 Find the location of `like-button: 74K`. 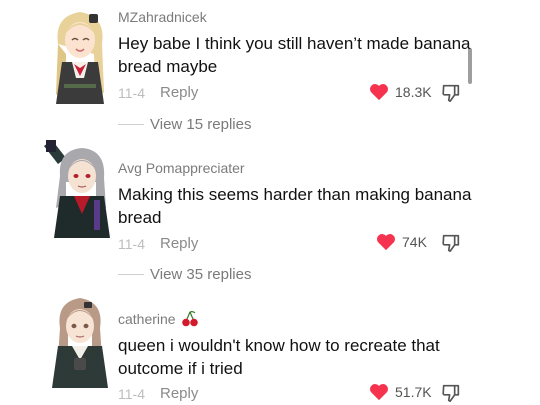

like-button: 74K is located at coordinates (401, 242).